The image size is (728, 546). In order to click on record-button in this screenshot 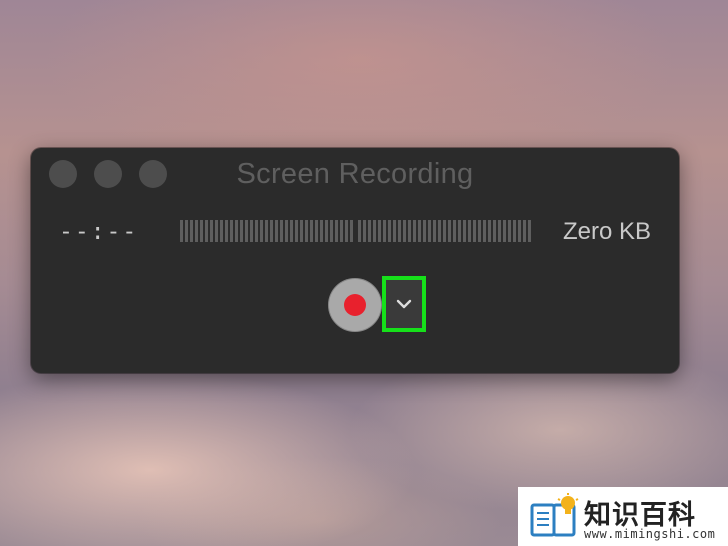, I will do `click(355, 305)`.